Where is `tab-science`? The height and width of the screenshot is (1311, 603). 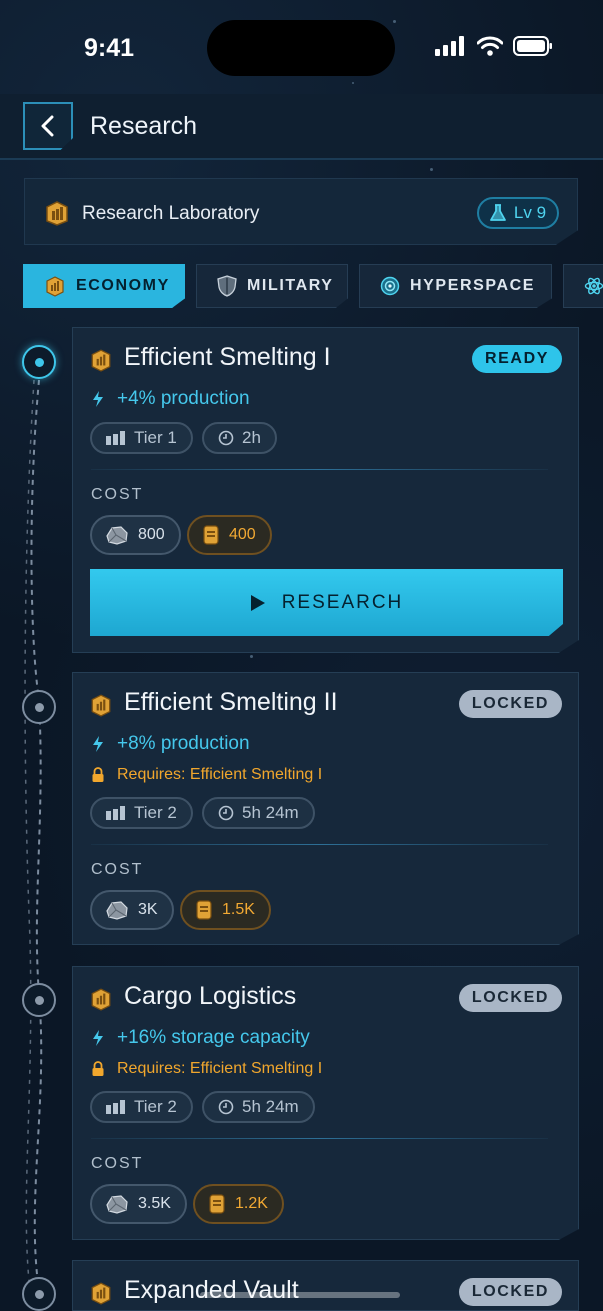 tab-science is located at coordinates (583, 286).